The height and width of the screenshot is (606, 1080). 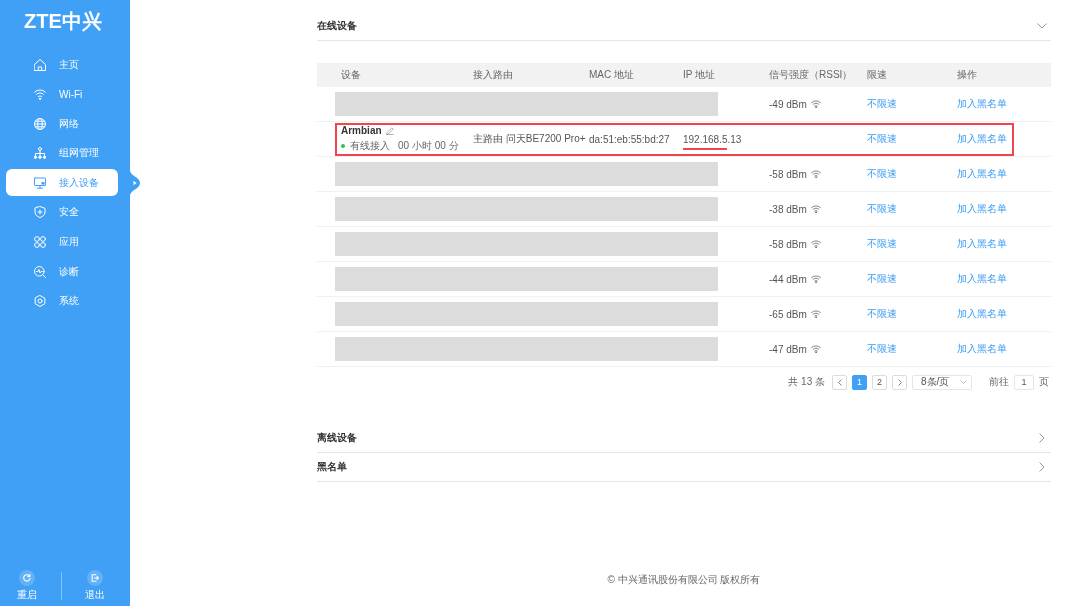 What do you see at coordinates (40, 242) in the screenshot?
I see `grid-icon` at bounding box center [40, 242].